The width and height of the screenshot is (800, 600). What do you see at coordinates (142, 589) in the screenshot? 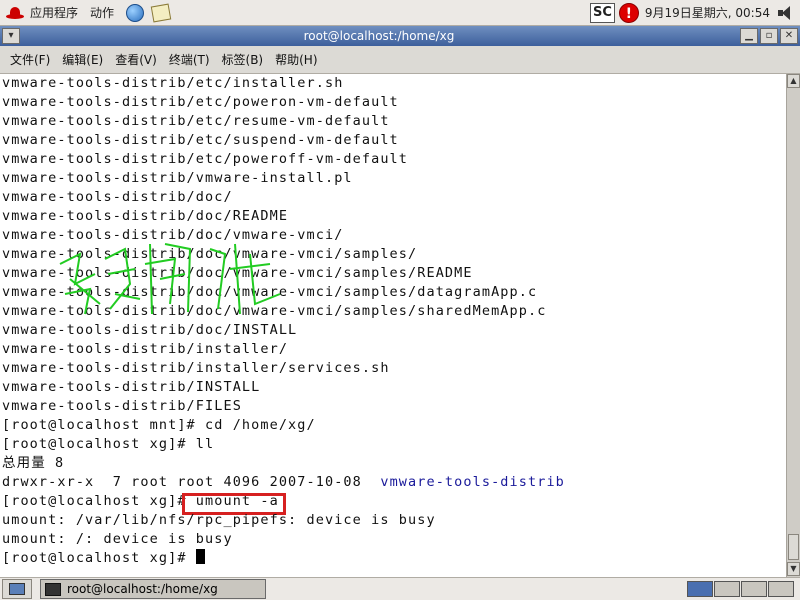
I see `taskbar-window-label: root@localhost:/home/xg` at bounding box center [142, 589].